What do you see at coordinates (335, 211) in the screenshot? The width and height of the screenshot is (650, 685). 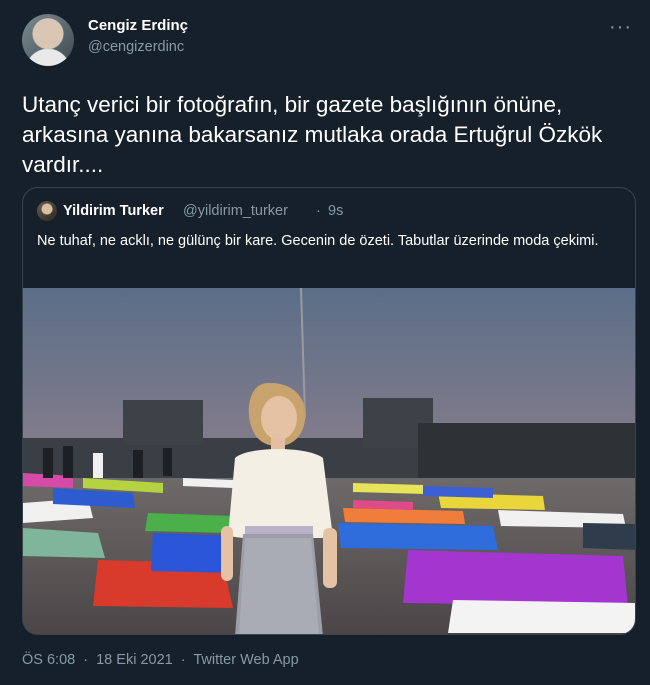 I see `quoted-timestamp: 9s` at bounding box center [335, 211].